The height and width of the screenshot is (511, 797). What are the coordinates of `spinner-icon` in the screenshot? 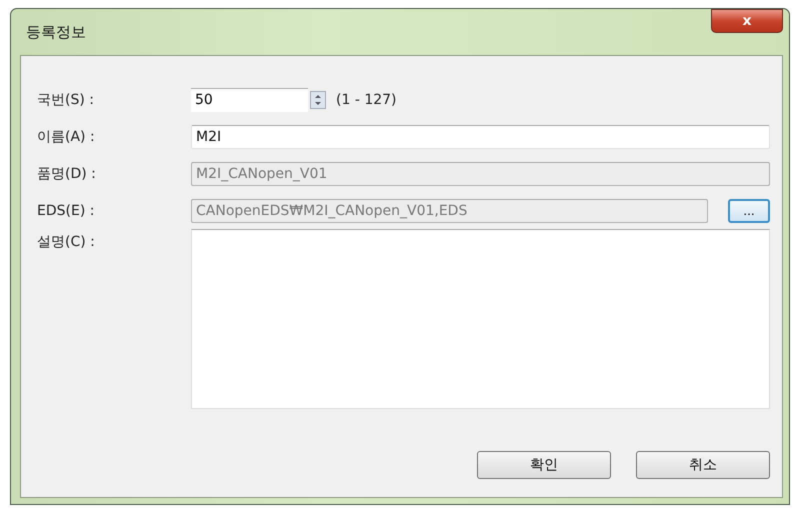 It's located at (318, 99).